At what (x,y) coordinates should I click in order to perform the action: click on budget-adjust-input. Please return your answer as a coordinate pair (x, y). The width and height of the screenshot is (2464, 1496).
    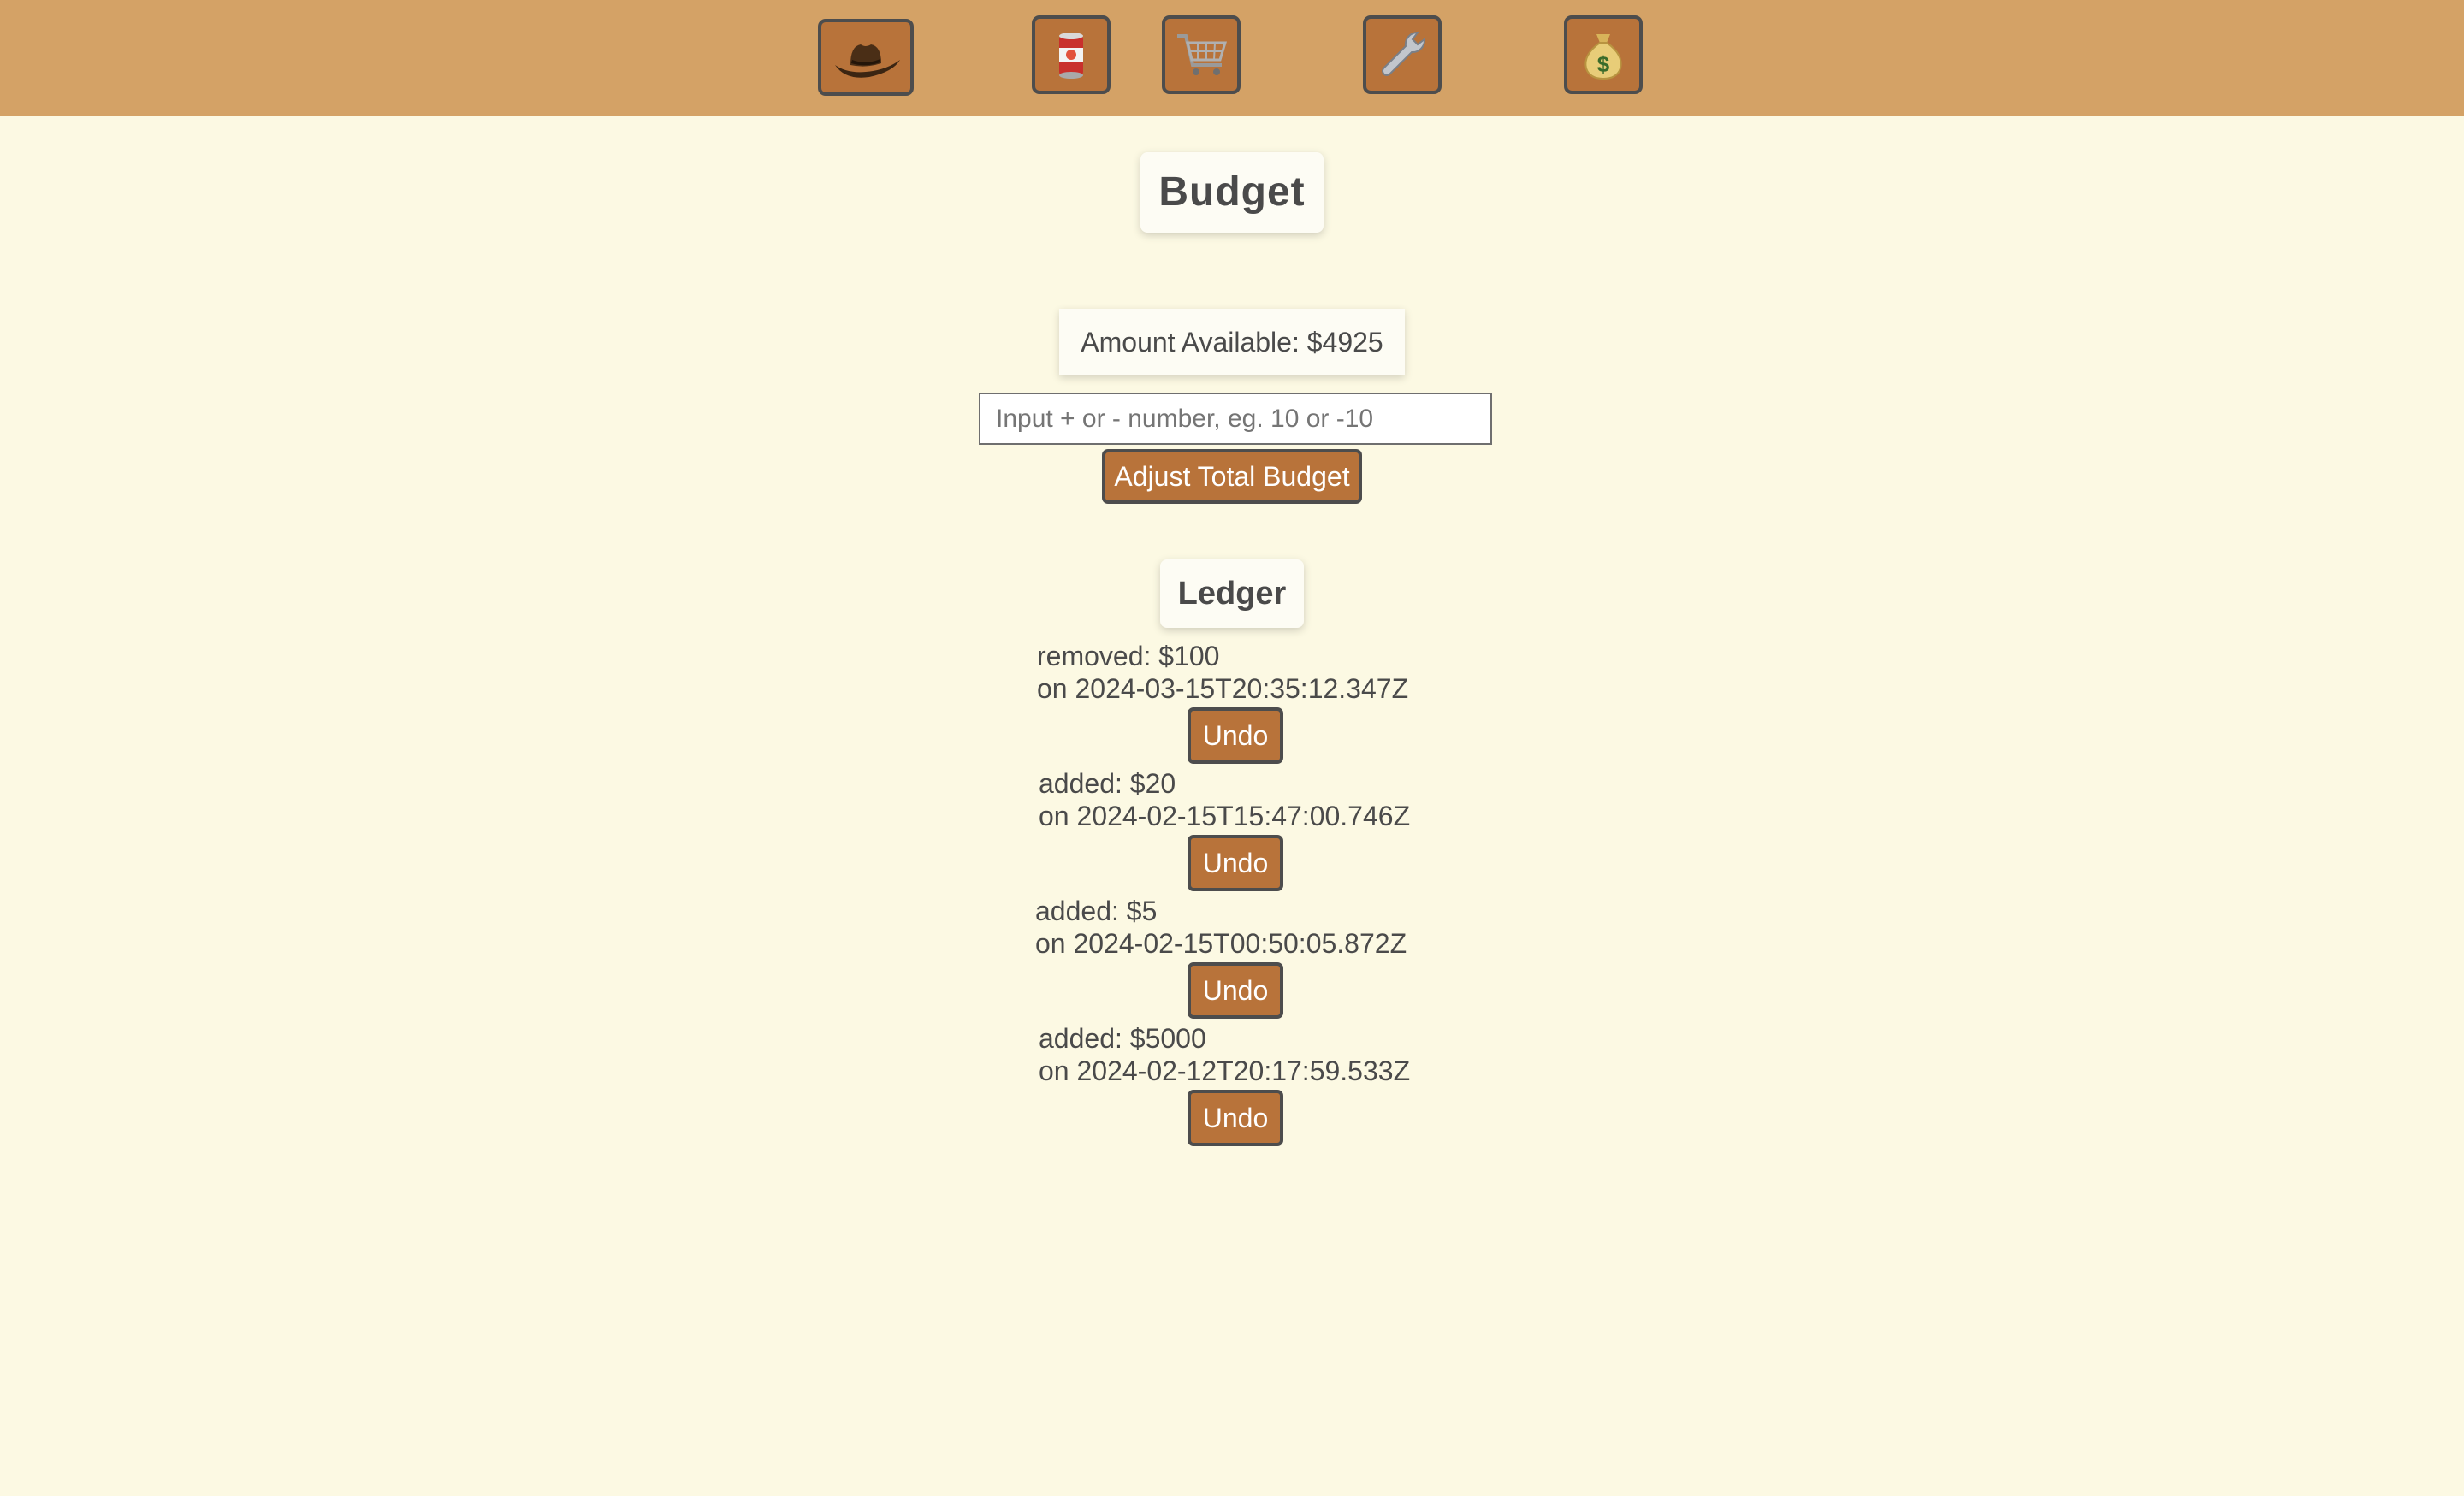
    Looking at the image, I should click on (1235, 419).